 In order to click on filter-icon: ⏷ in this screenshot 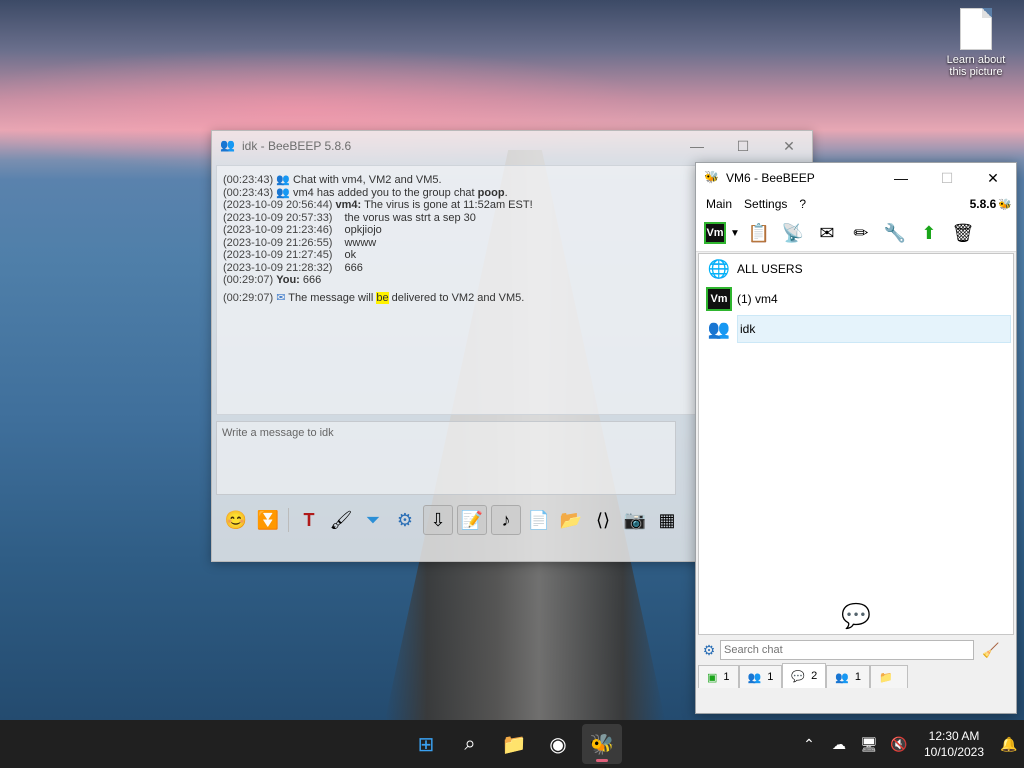, I will do `click(373, 520)`.